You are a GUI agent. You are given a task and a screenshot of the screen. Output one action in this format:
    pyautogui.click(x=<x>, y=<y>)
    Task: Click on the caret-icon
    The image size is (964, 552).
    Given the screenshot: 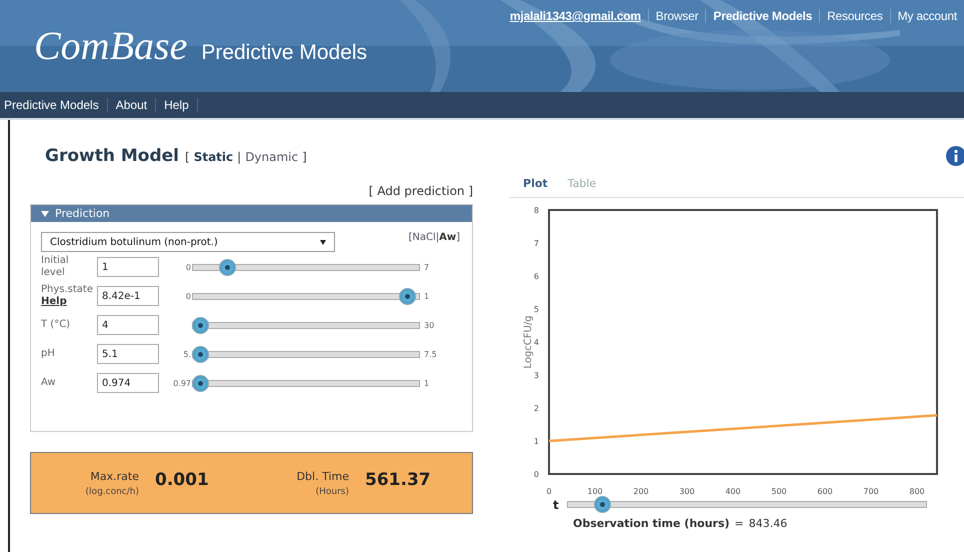 What is the action you would take?
    pyautogui.click(x=323, y=242)
    